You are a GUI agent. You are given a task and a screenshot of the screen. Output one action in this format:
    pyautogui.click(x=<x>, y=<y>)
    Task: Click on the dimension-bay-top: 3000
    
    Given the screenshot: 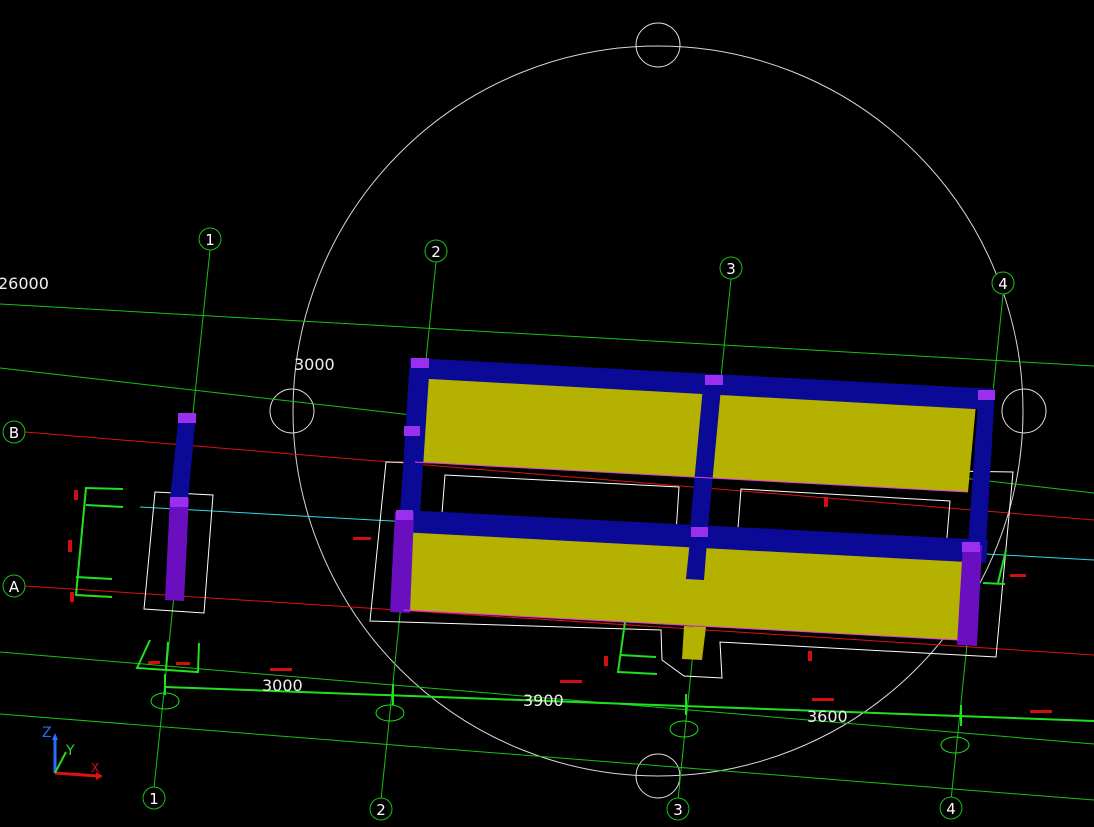 What is the action you would take?
    pyautogui.click(x=314, y=364)
    